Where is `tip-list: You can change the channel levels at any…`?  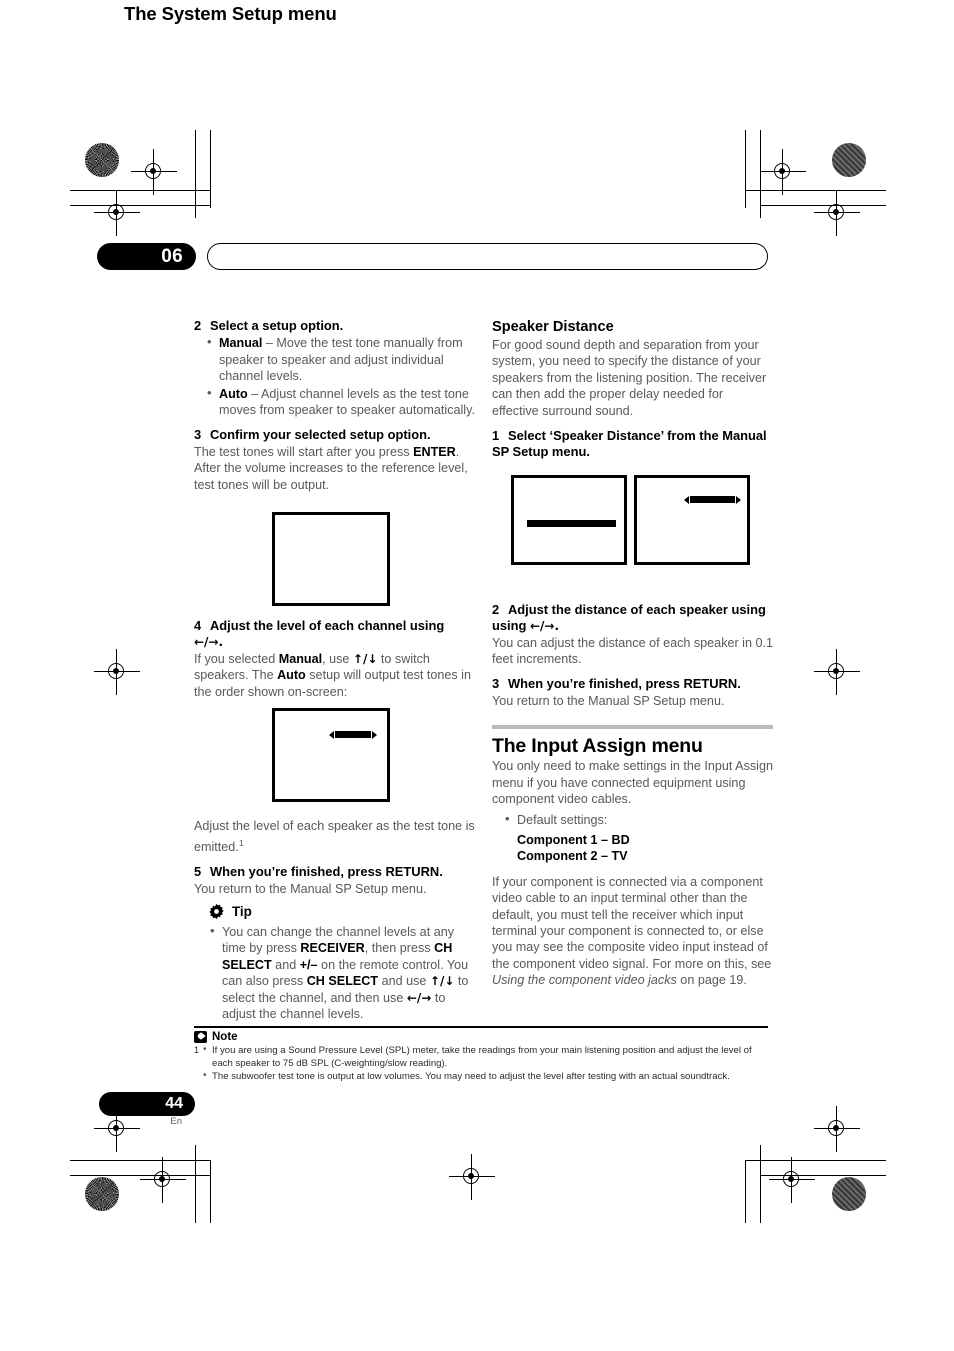 tip-list: You can change the channel levels at any… is located at coordinates (343, 972).